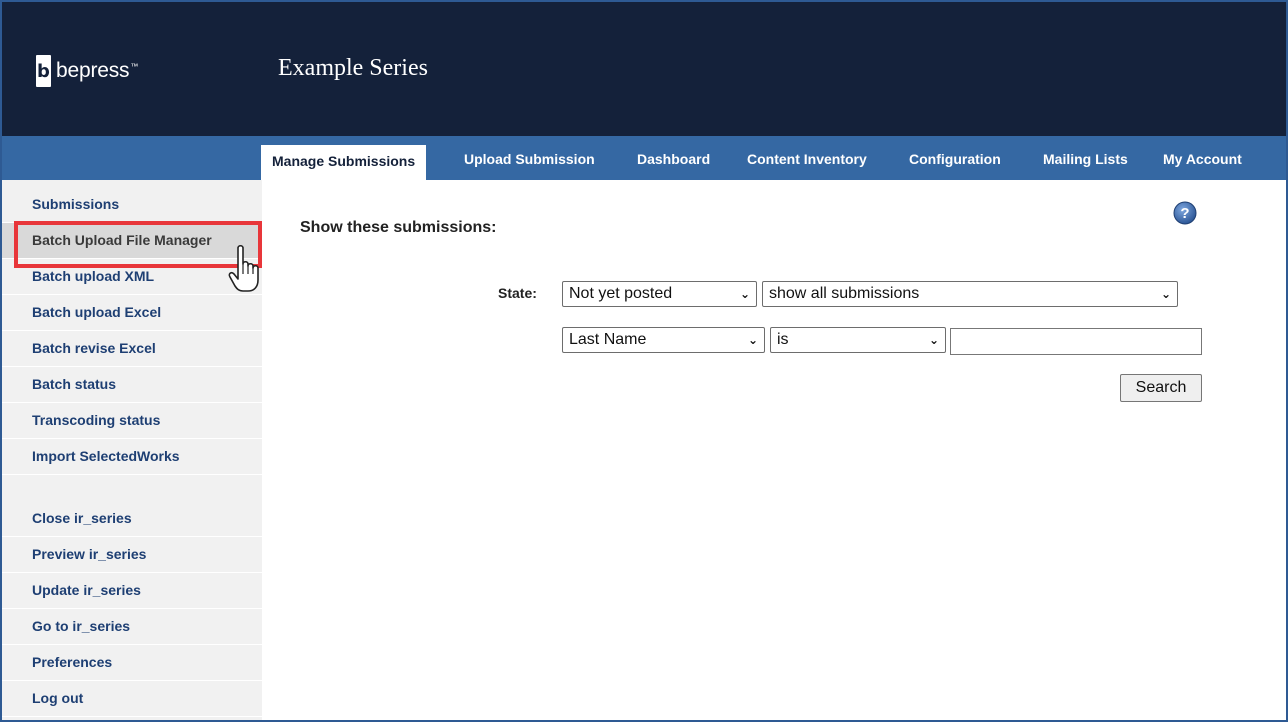  Describe the element at coordinates (858, 340) in the screenshot. I see `operator-select: is ⌄` at that location.